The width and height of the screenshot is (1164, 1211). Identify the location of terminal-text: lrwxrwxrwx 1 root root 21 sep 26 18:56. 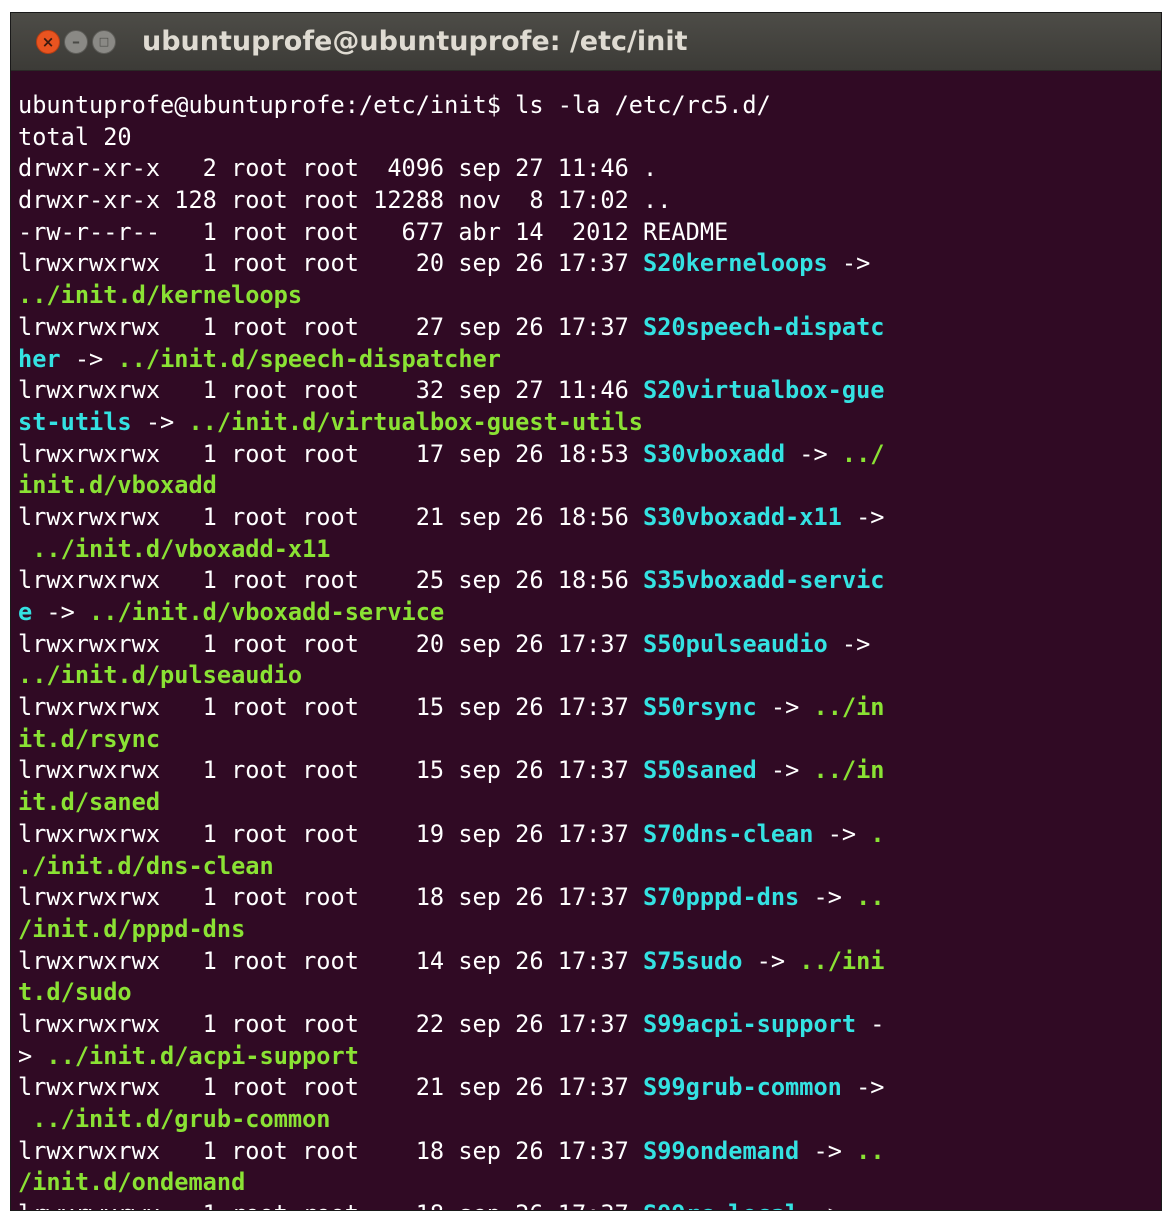
(331, 516).